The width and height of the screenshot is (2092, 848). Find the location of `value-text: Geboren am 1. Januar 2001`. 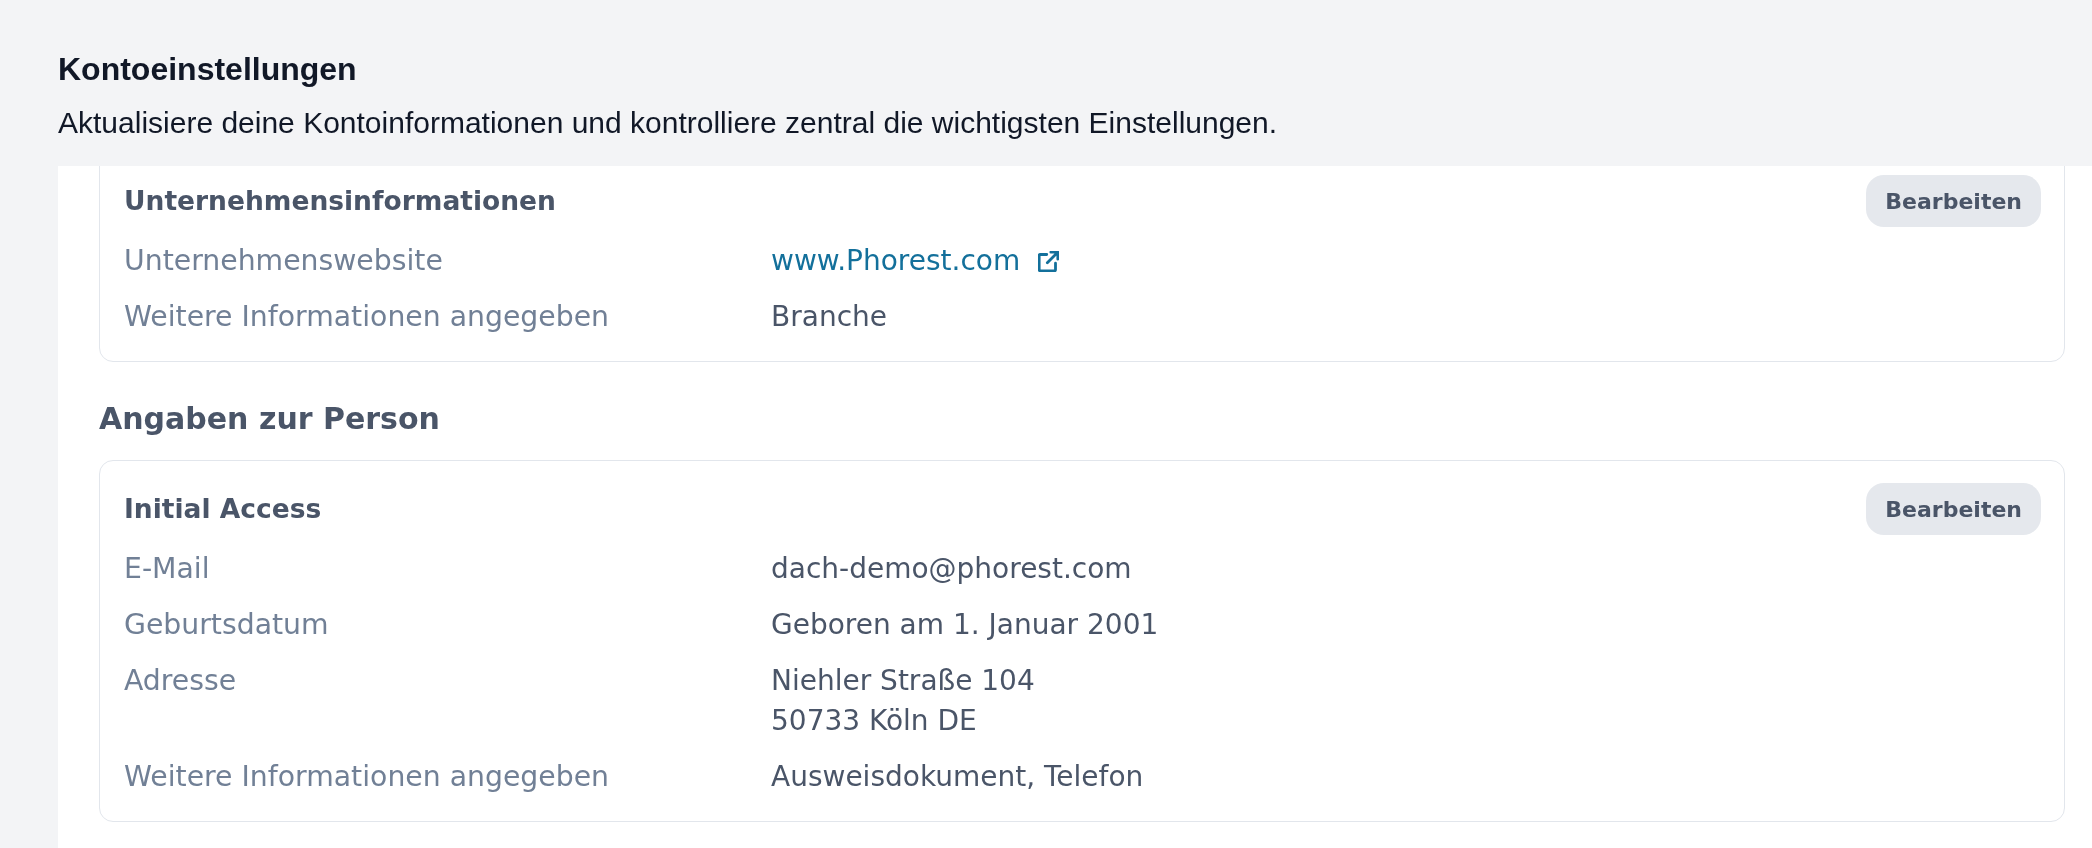

value-text: Geboren am 1. Januar 2001 is located at coordinates (965, 625).